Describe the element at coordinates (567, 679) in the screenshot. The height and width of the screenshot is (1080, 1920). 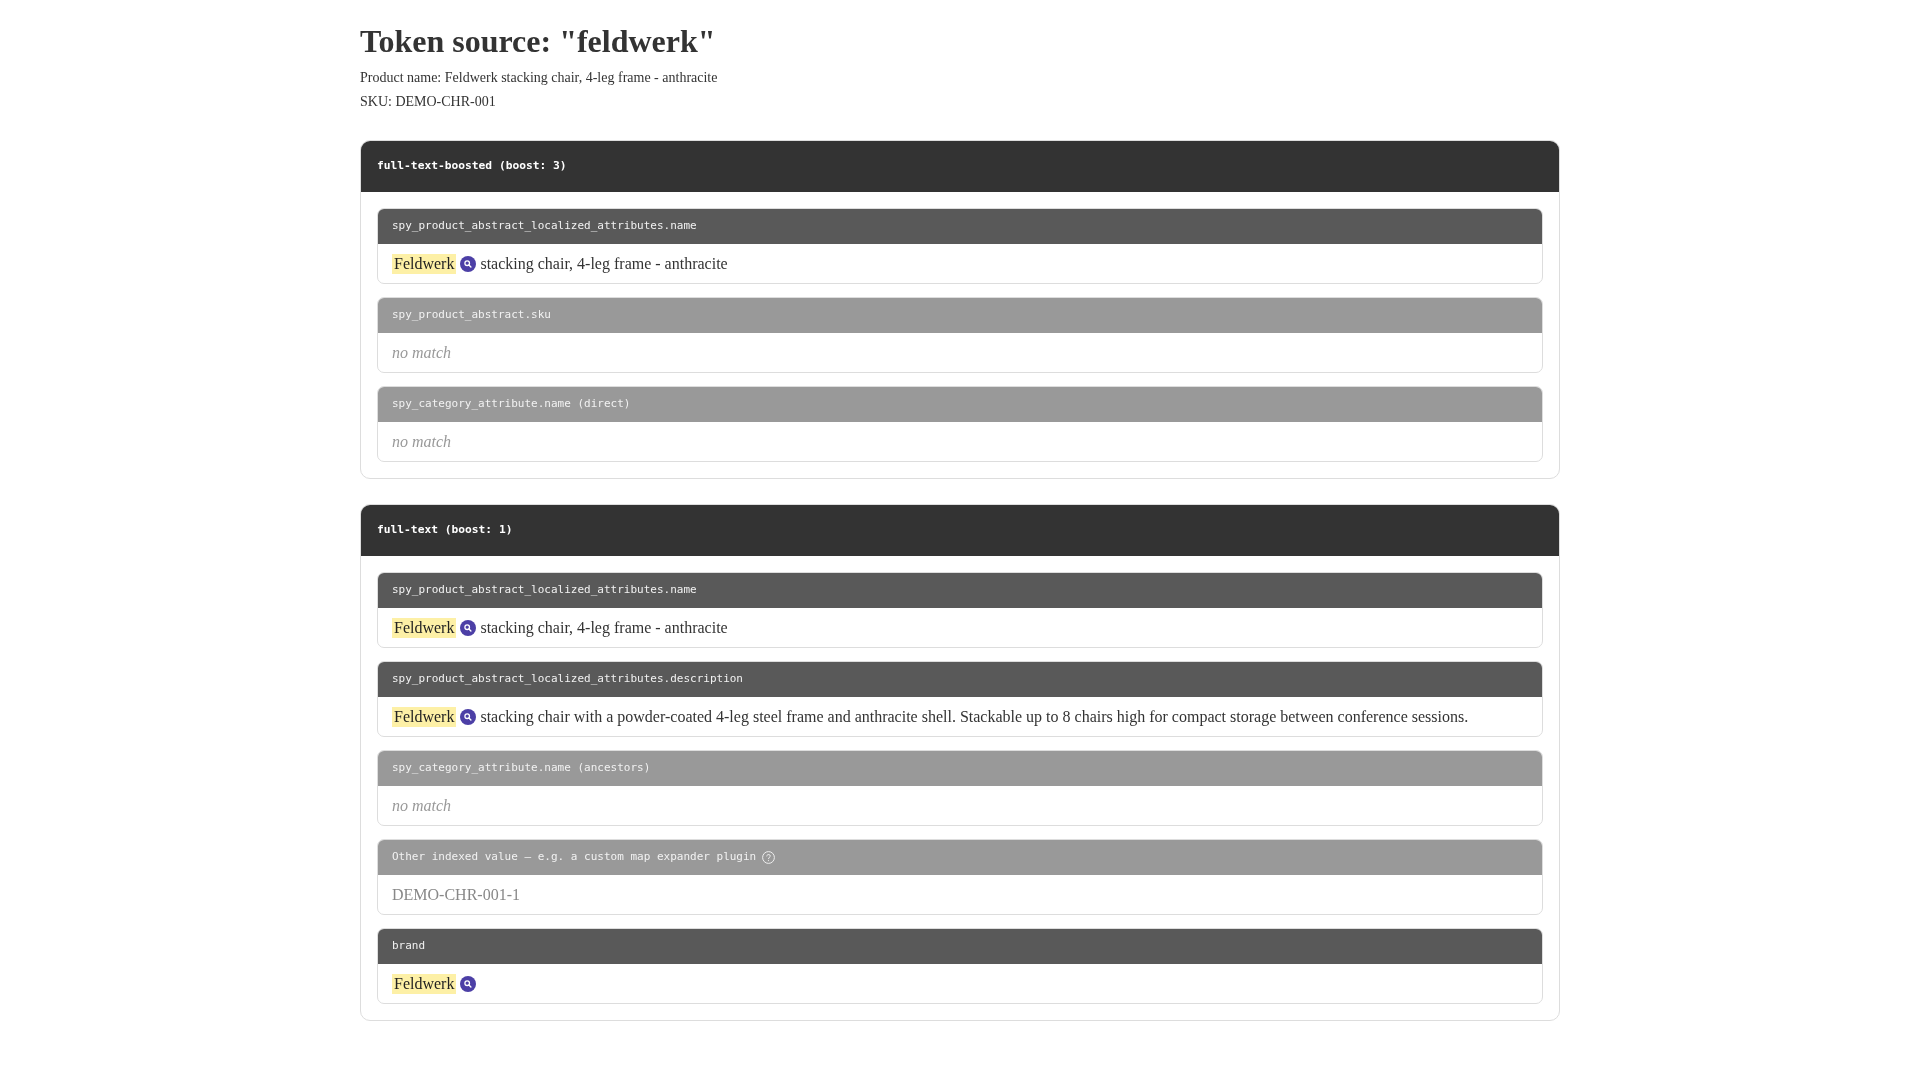
I see `field-label: spy_product_abstract_localized_attributes.description` at that location.